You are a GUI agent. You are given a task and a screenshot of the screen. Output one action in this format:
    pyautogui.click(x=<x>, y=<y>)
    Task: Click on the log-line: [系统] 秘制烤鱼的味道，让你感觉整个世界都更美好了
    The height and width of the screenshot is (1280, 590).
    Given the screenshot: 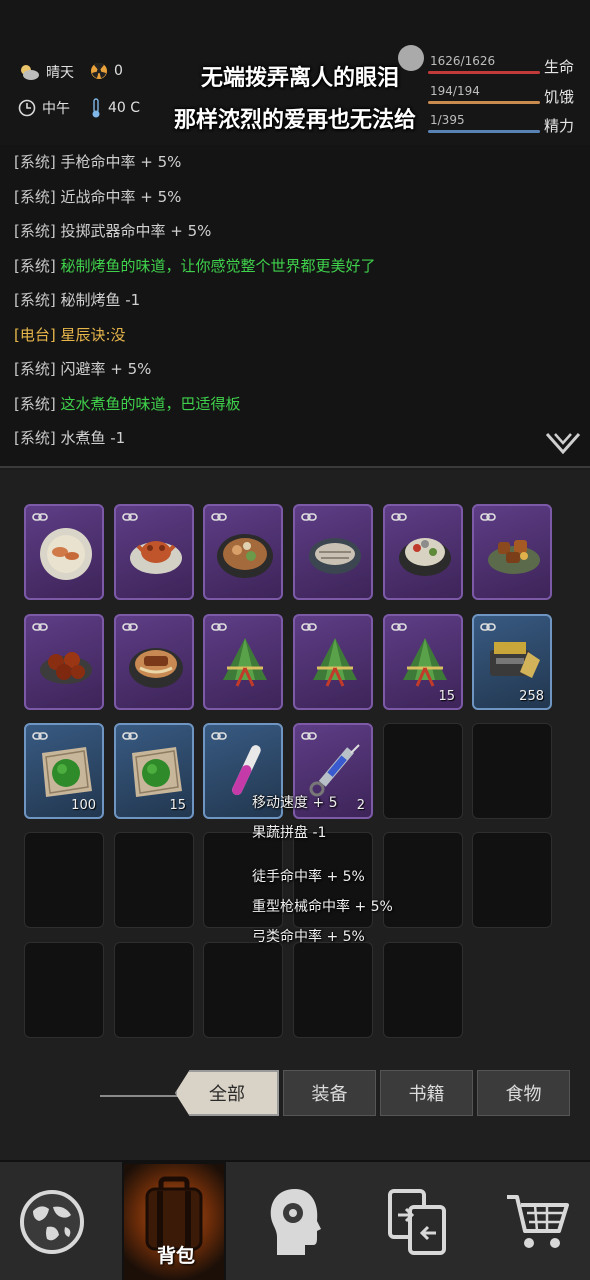 What is the action you would take?
    pyautogui.click(x=195, y=265)
    